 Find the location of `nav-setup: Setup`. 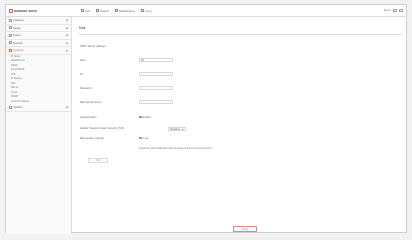

nav-setup: Setup is located at coordinates (146, 11).